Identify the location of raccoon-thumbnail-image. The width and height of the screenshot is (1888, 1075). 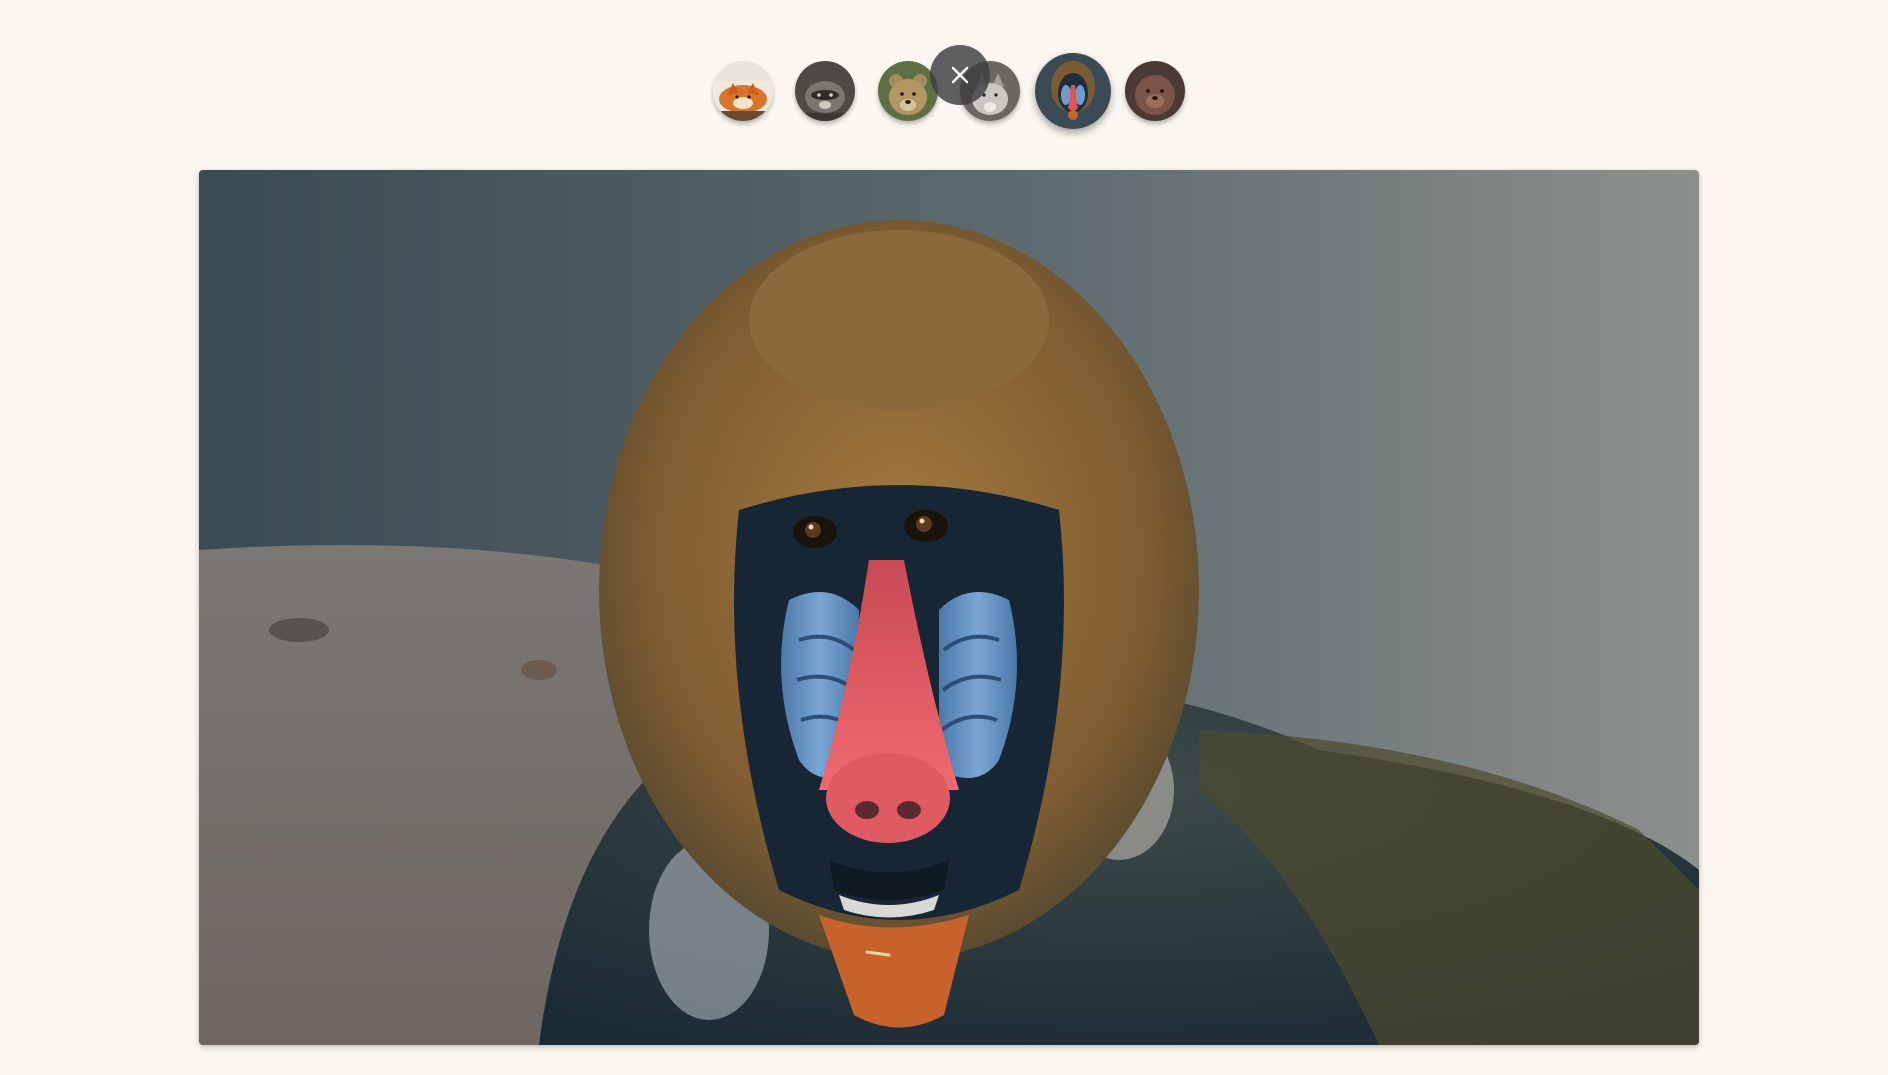
(825, 91).